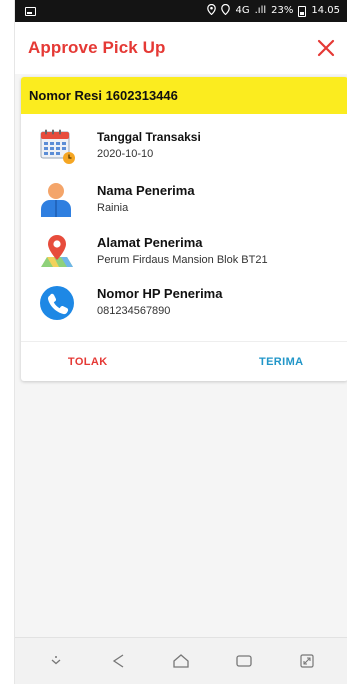  What do you see at coordinates (146, 190) in the screenshot?
I see `info-label: Nama Penerima` at bounding box center [146, 190].